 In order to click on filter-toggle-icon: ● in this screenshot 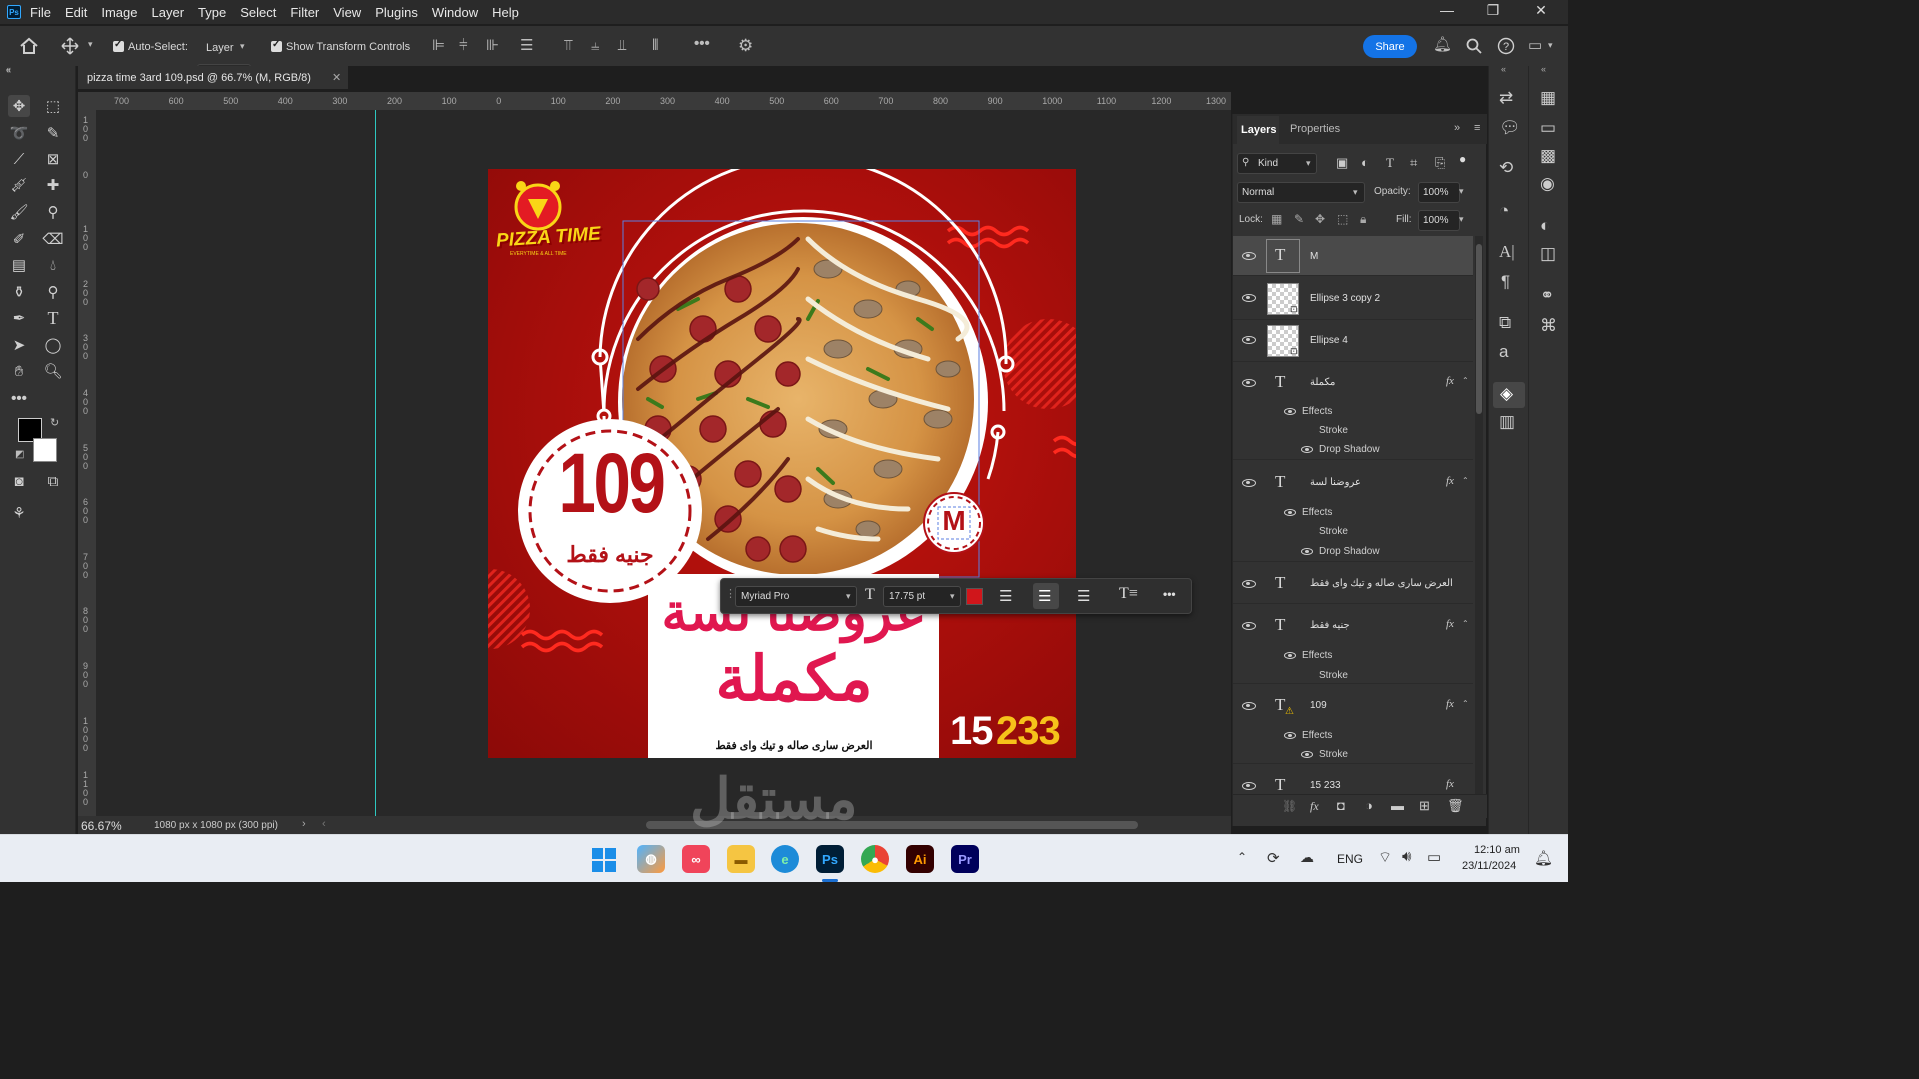, I will do `click(1462, 159)`.